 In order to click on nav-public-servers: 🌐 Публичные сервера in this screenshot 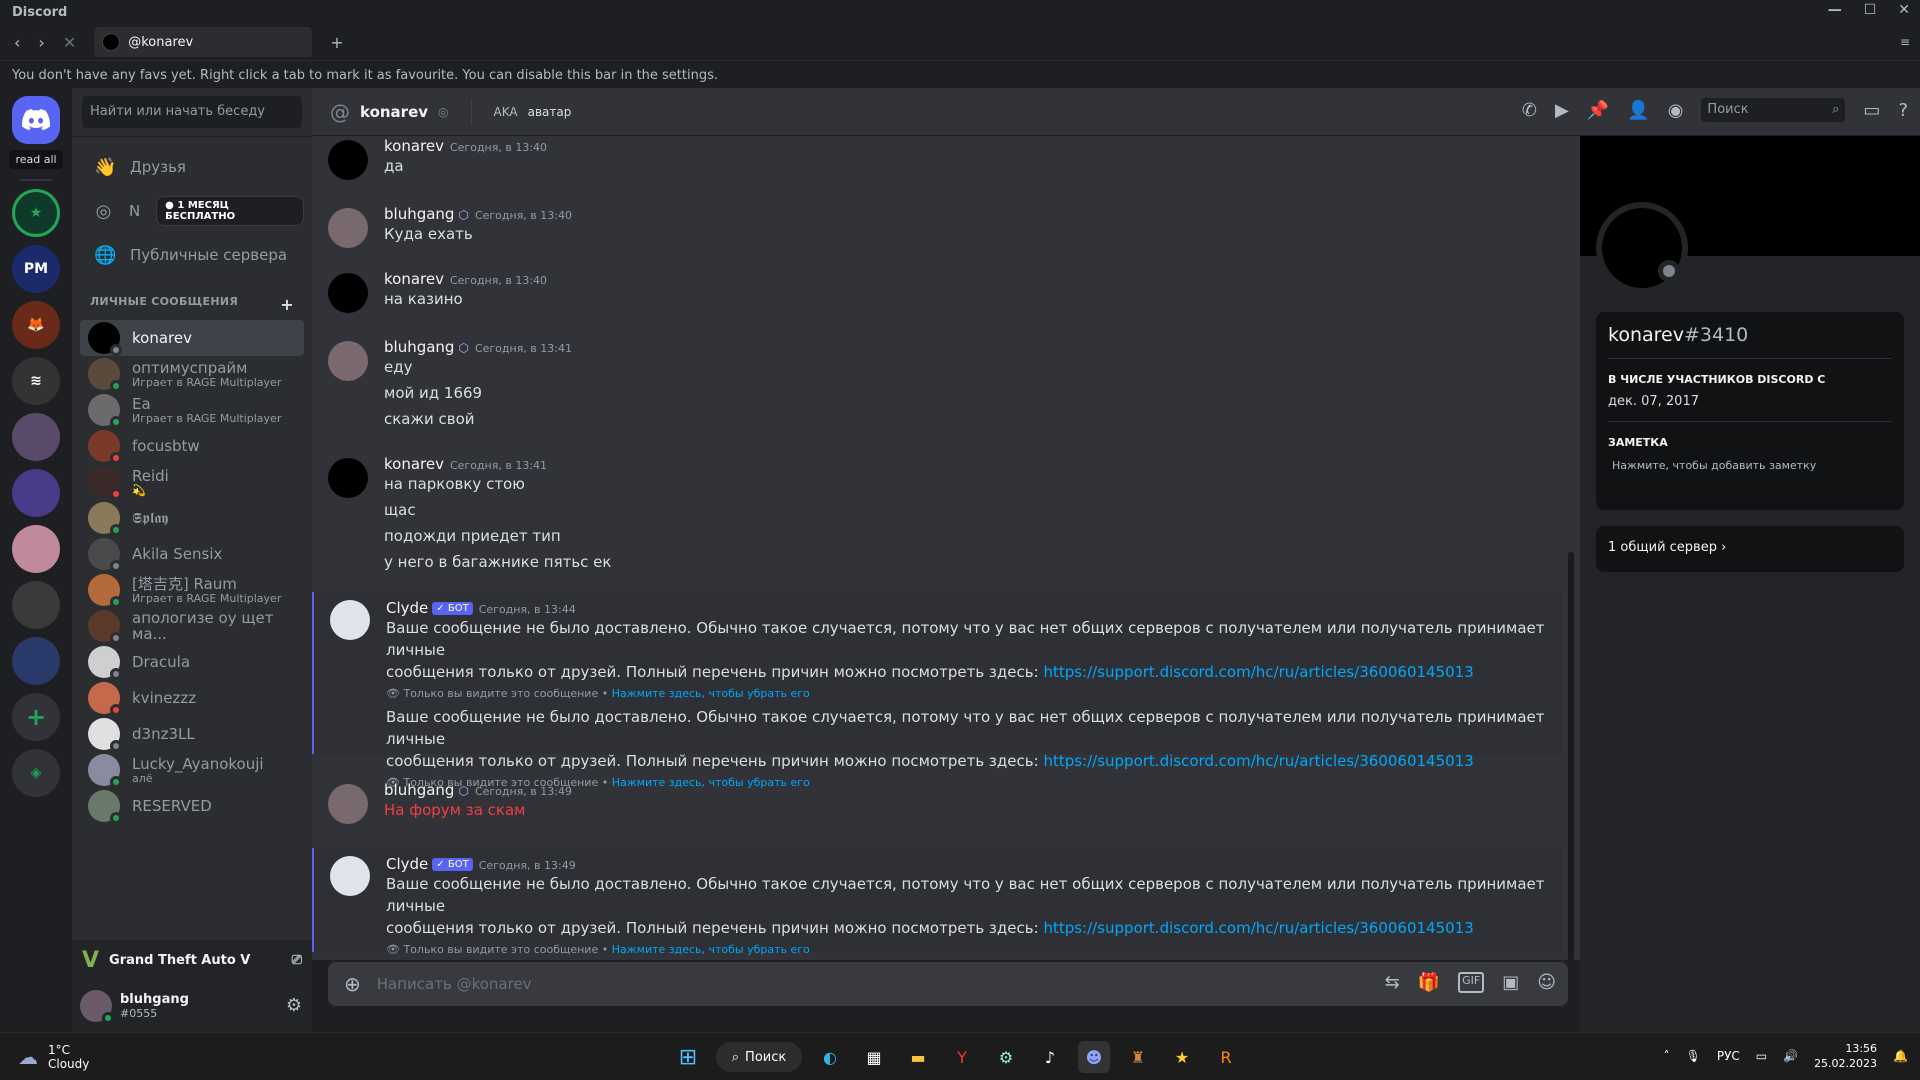, I will do `click(192, 255)`.